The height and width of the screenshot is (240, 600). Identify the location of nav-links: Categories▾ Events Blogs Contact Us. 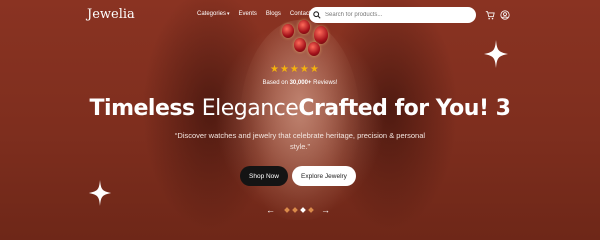
(258, 14).